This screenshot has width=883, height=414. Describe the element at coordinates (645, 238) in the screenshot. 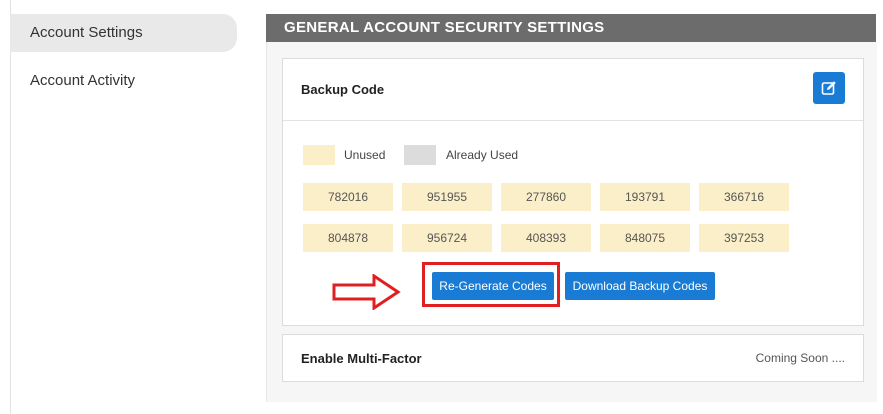

I see `backup-code: 848075` at that location.